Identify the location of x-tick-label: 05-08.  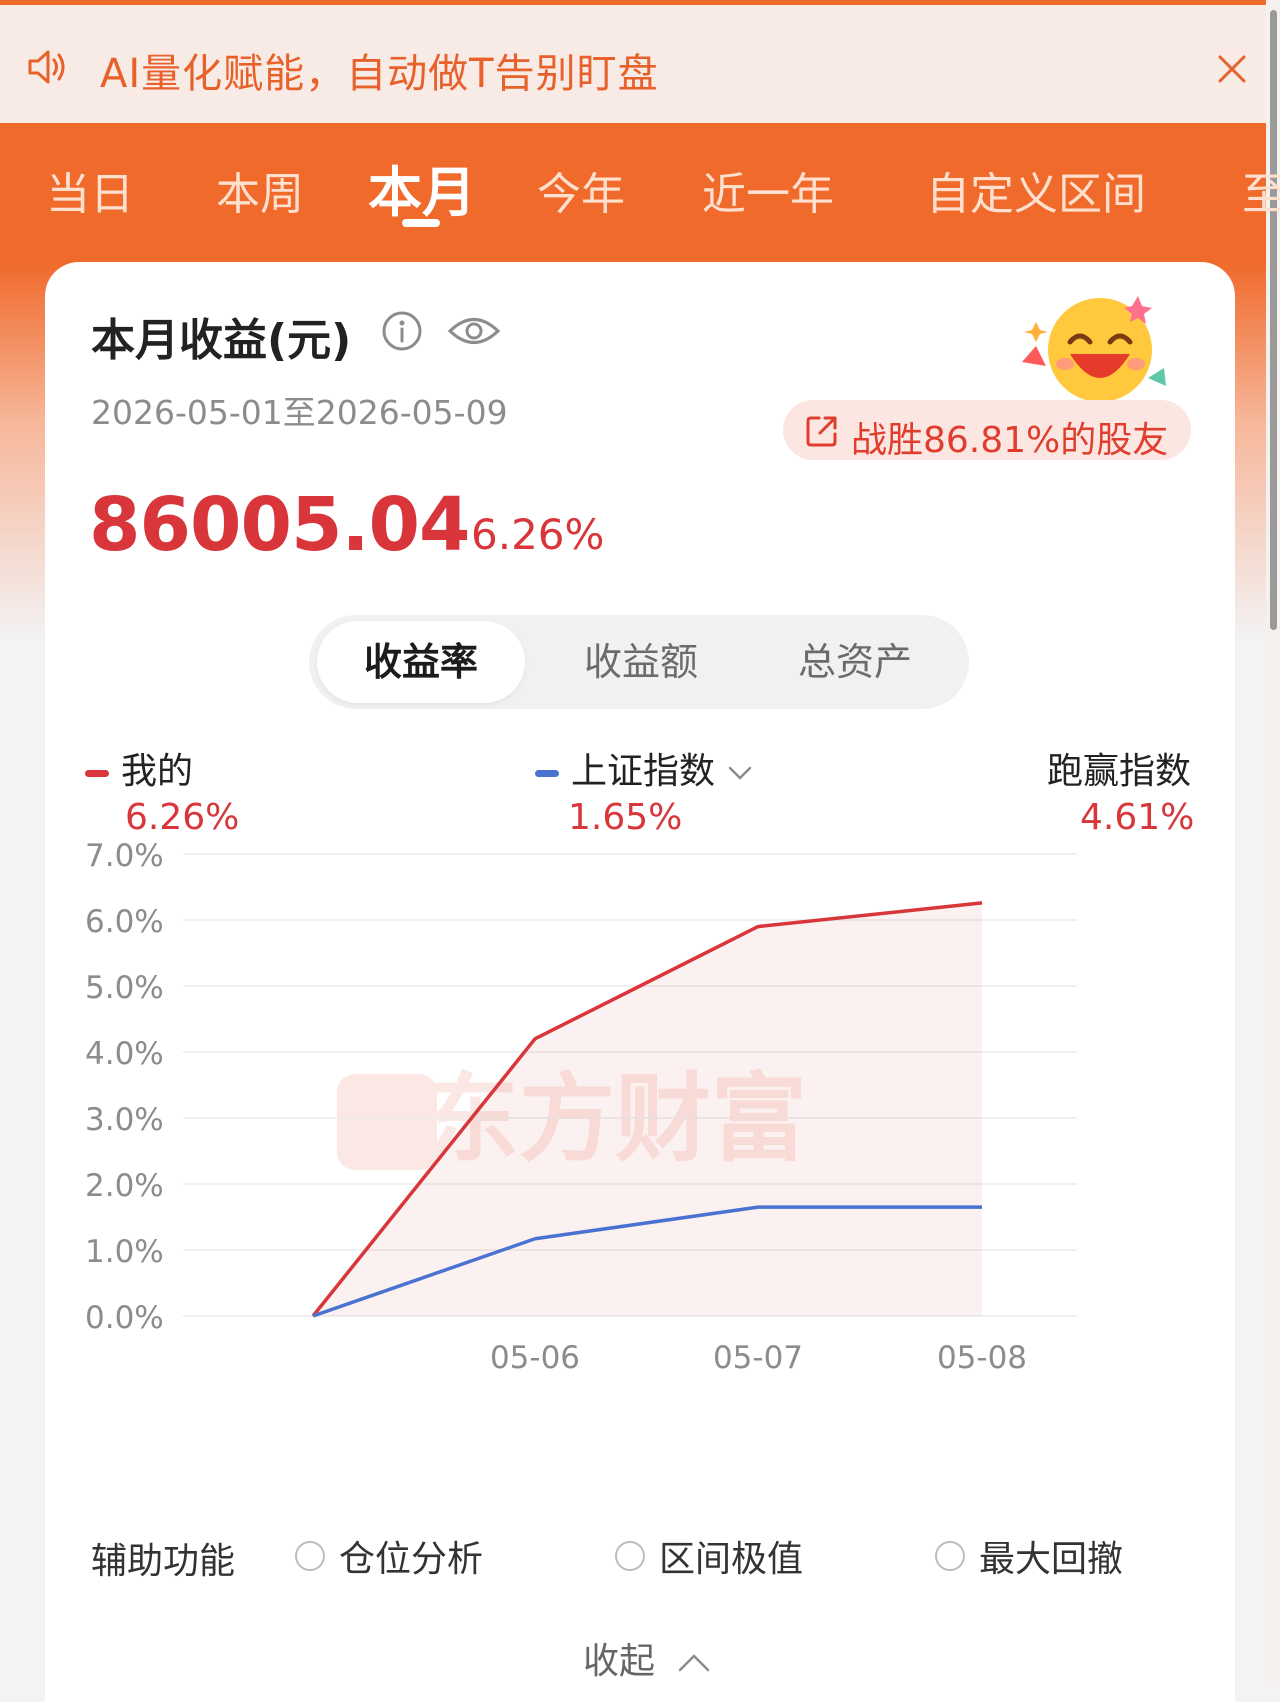
(982, 1358).